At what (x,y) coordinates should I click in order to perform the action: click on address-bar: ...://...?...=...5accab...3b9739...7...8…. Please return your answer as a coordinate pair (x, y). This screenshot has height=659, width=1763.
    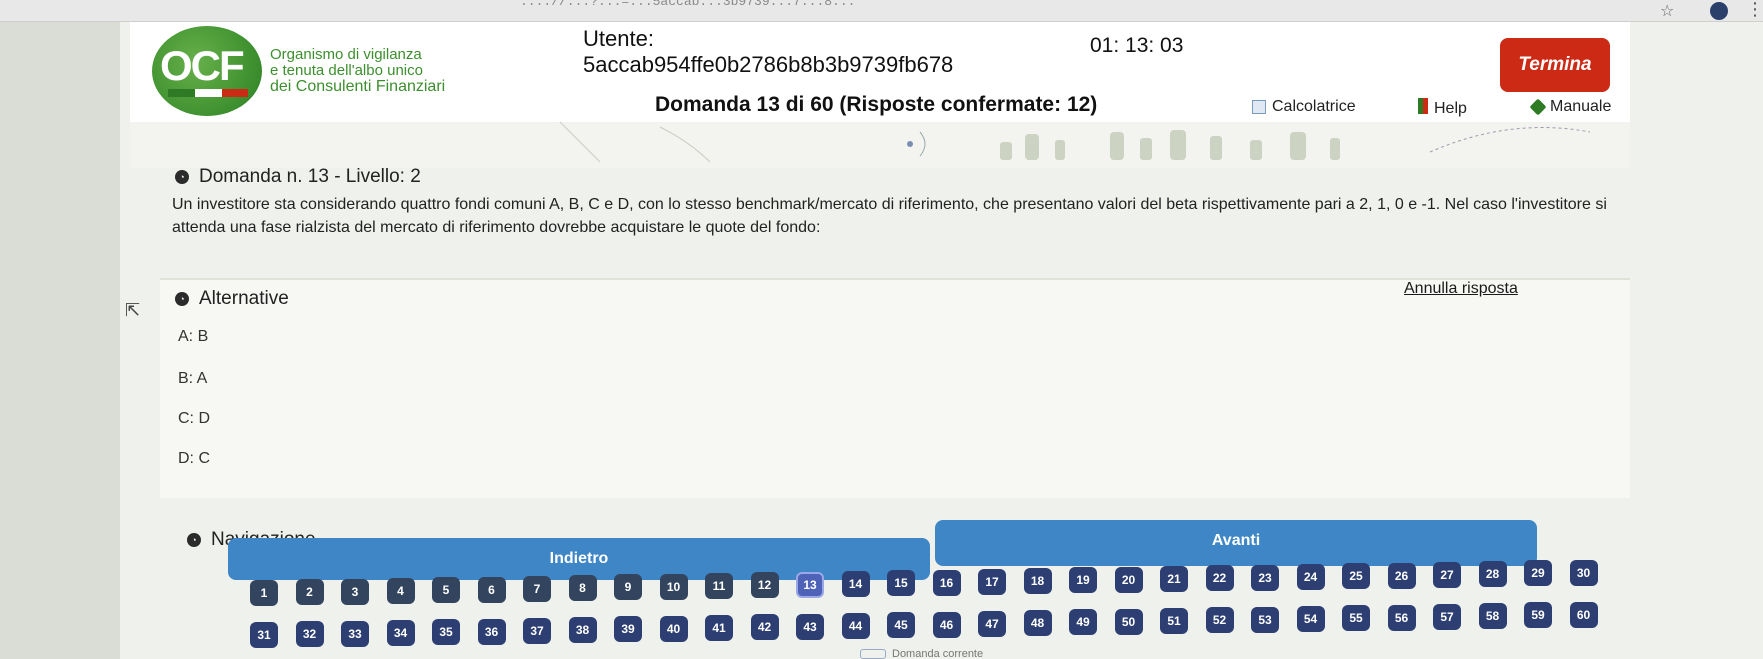
    Looking at the image, I should click on (687, 4).